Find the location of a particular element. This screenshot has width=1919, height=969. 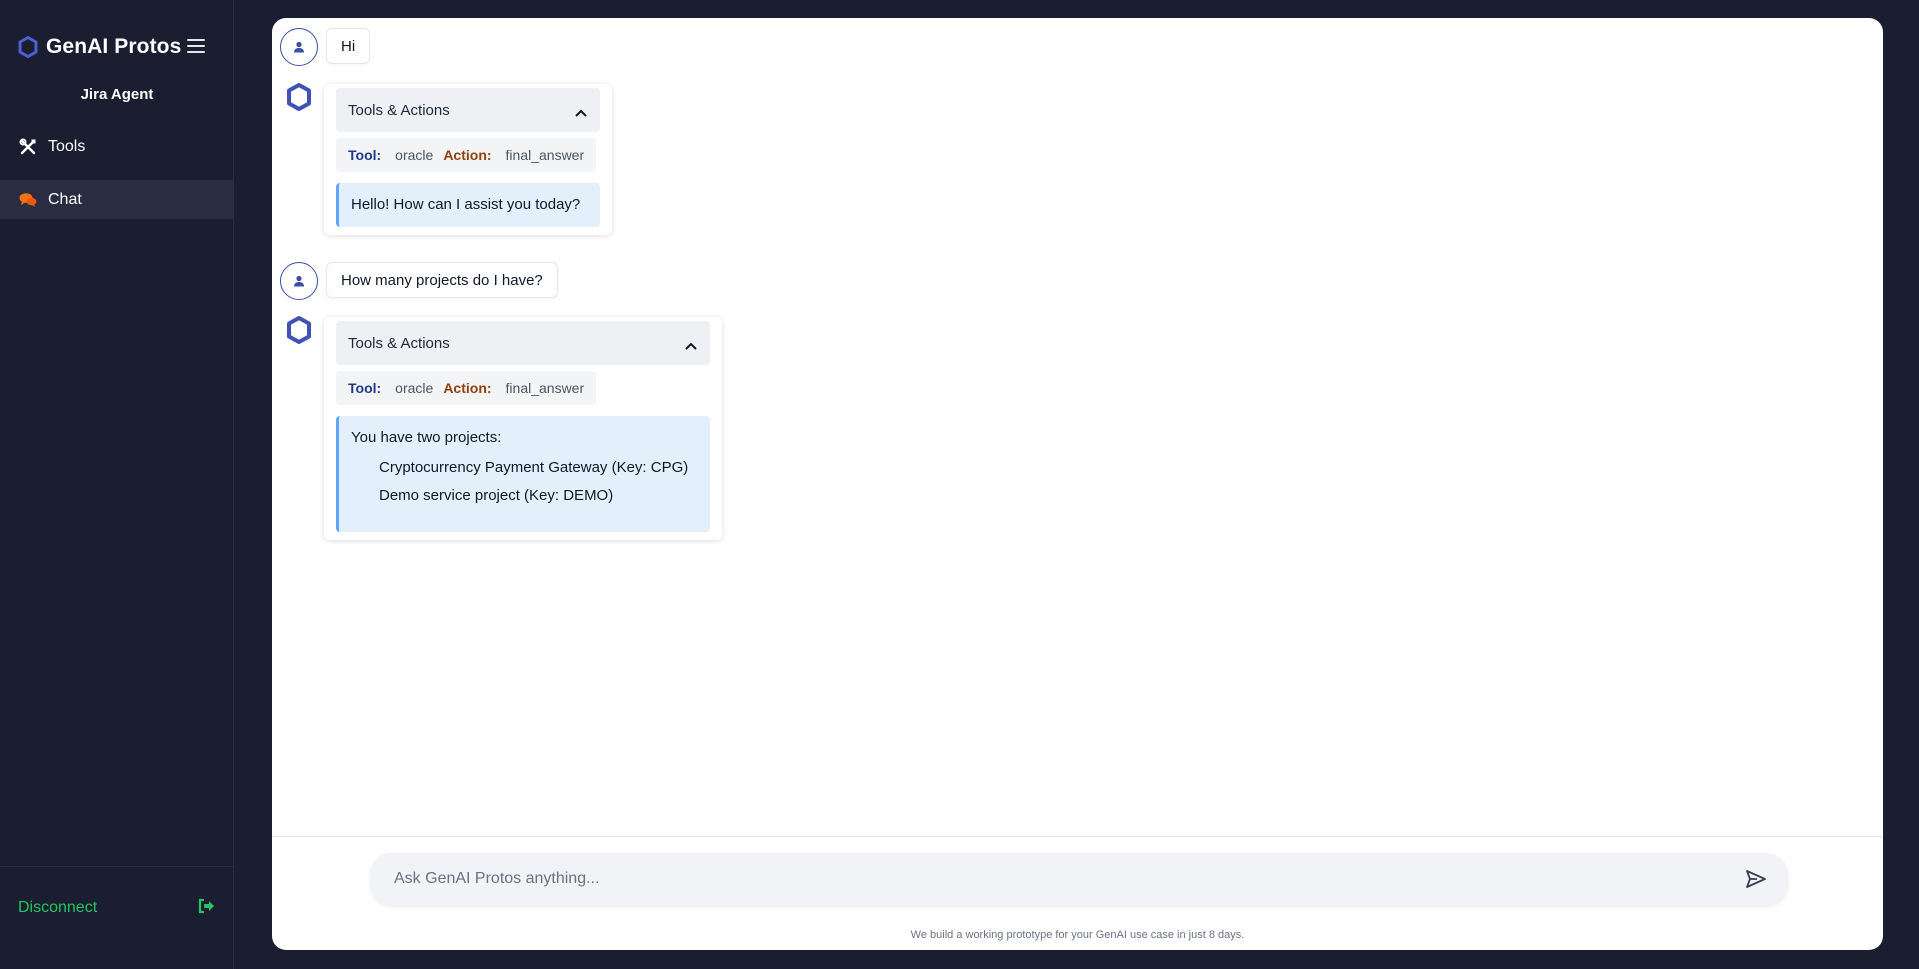

sidebar-item-chat: Chat is located at coordinates (117, 199).